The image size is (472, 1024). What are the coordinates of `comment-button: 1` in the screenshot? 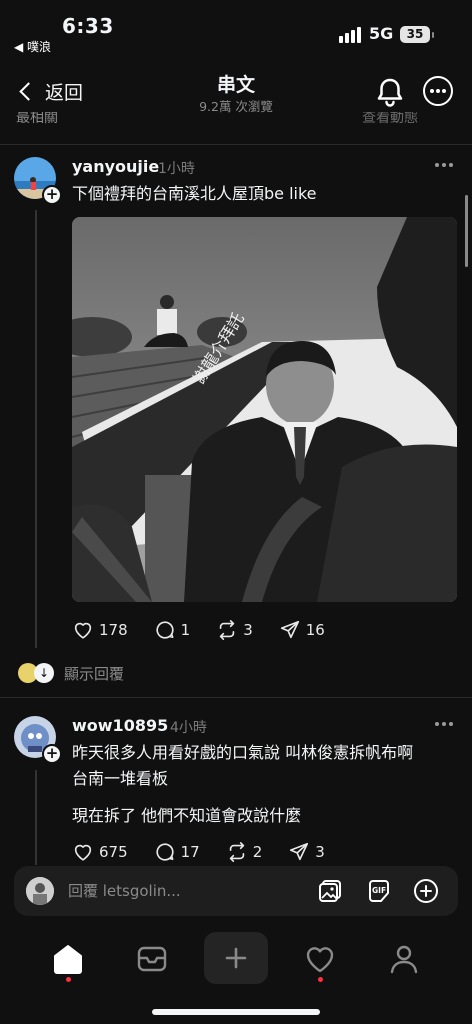 It's located at (172, 630).